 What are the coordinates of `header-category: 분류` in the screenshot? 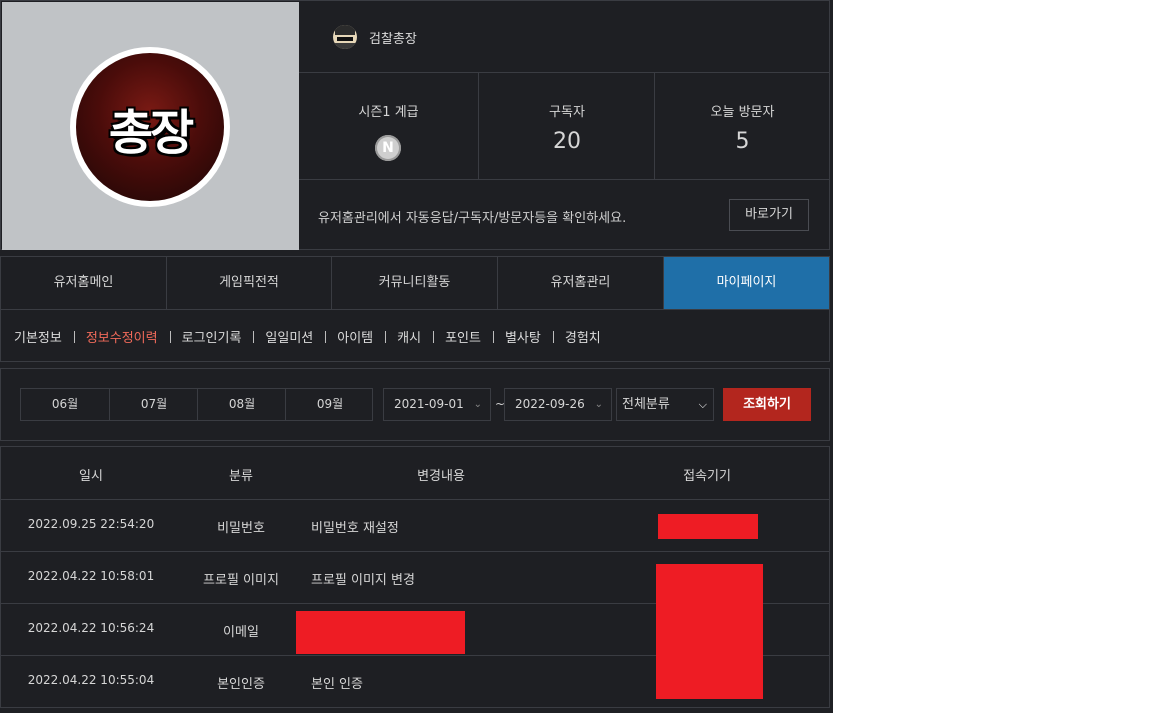 It's located at (241, 476).